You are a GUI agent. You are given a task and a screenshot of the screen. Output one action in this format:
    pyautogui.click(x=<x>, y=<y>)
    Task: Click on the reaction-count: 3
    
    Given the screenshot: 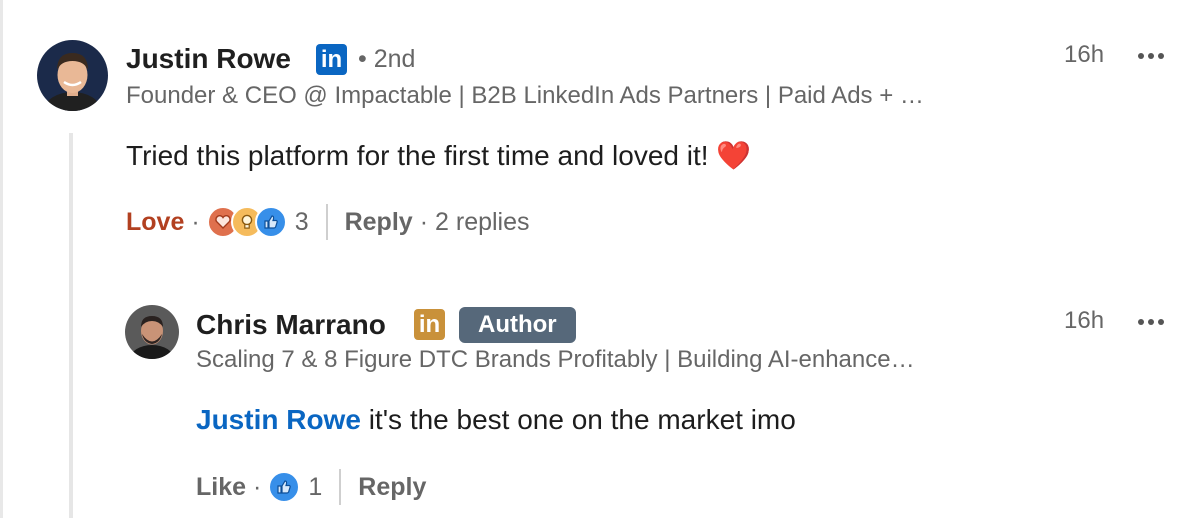 What is the action you would take?
    pyautogui.click(x=302, y=222)
    